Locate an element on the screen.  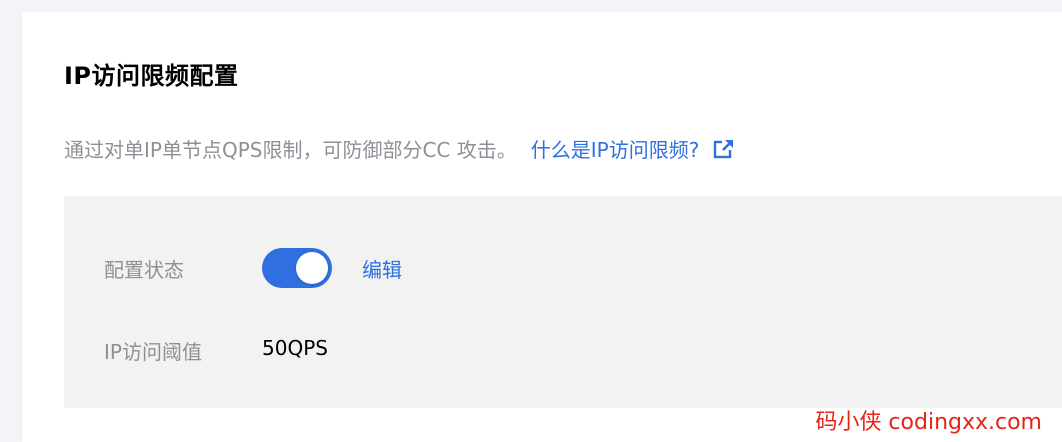
description-row: 通过对单IP单节点QPS限制，可防御部分CC 攻击。 什么是IP访问限频? is located at coordinates (399, 148).